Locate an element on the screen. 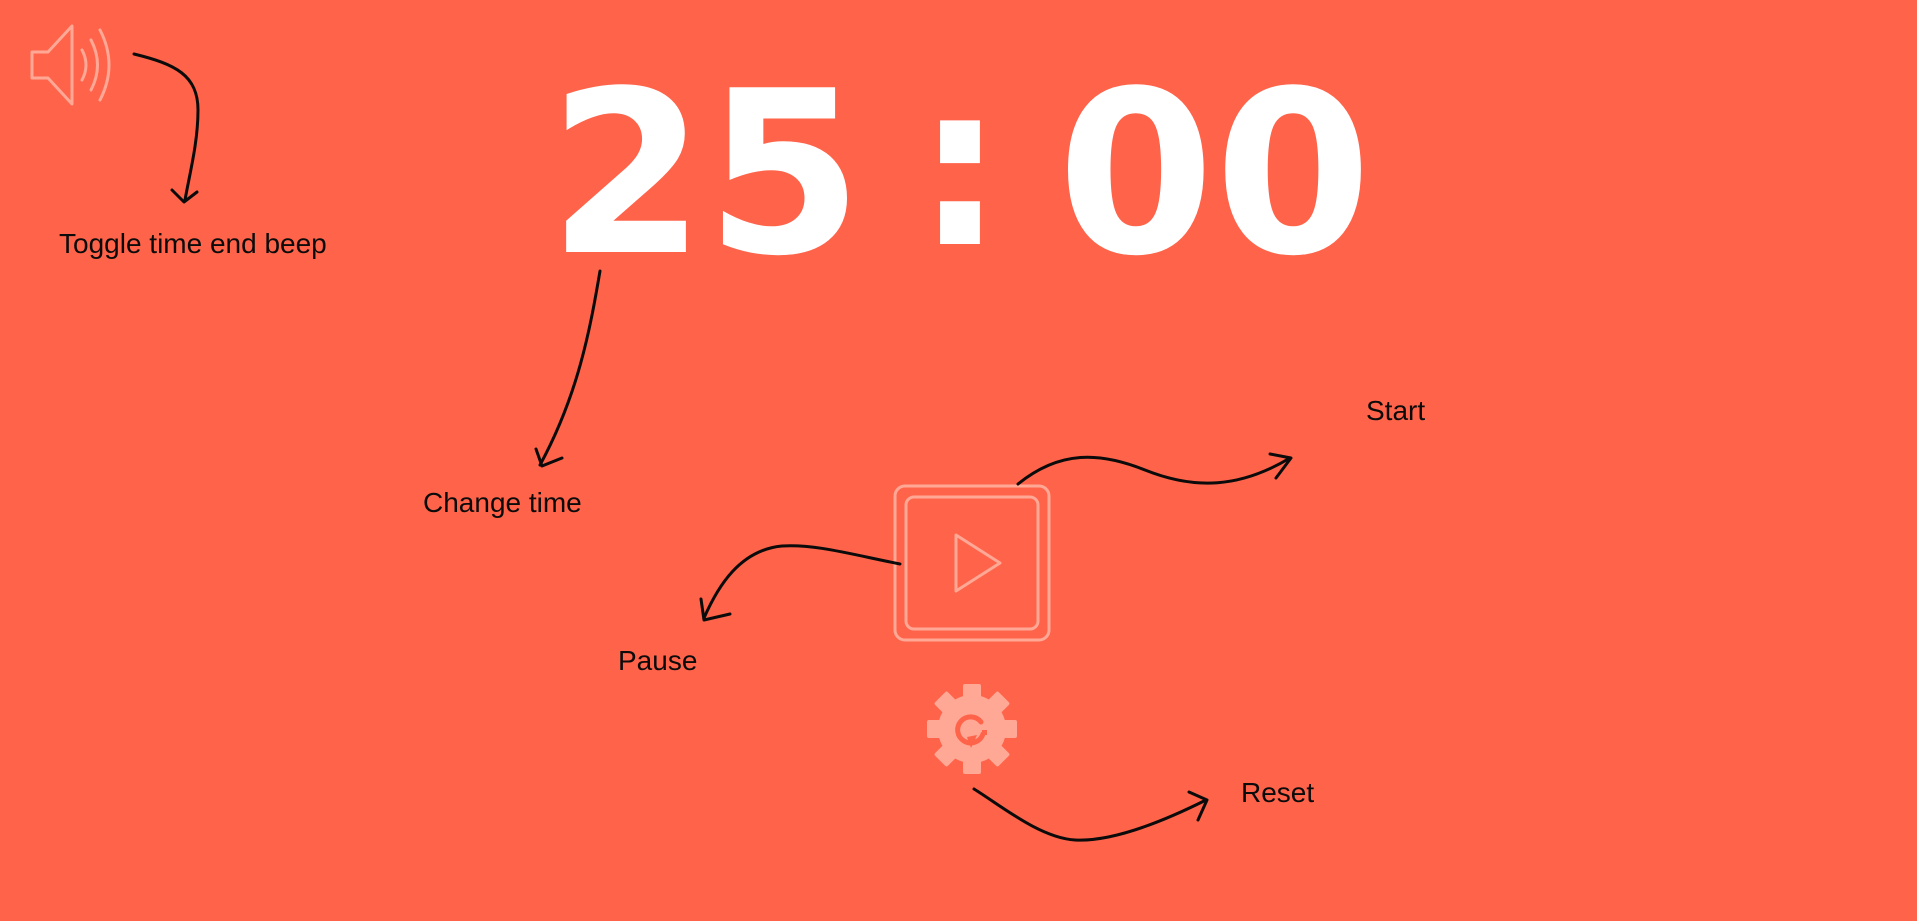 This screenshot has height=921, width=1917. arrow-reset is located at coordinates (1090, 814).